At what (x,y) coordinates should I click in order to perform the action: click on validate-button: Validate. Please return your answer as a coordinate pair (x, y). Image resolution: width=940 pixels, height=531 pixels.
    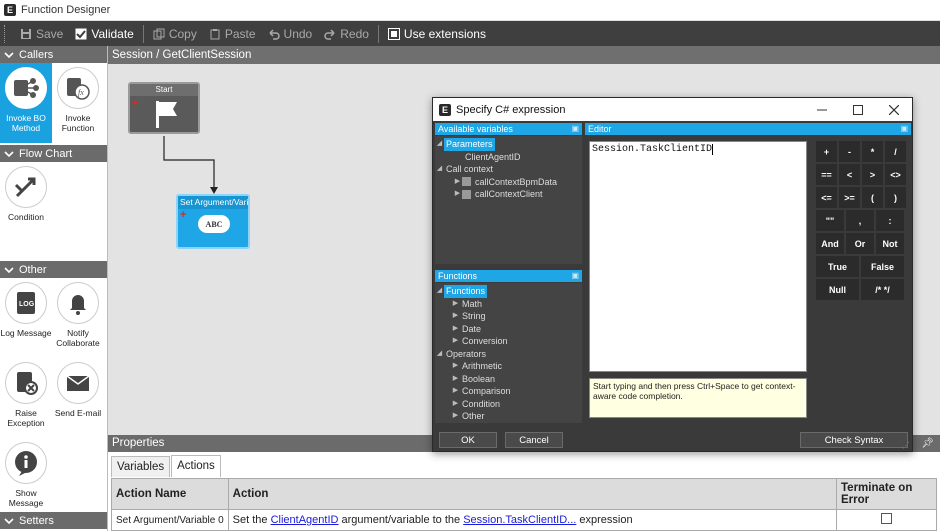
    Looking at the image, I should click on (104, 33).